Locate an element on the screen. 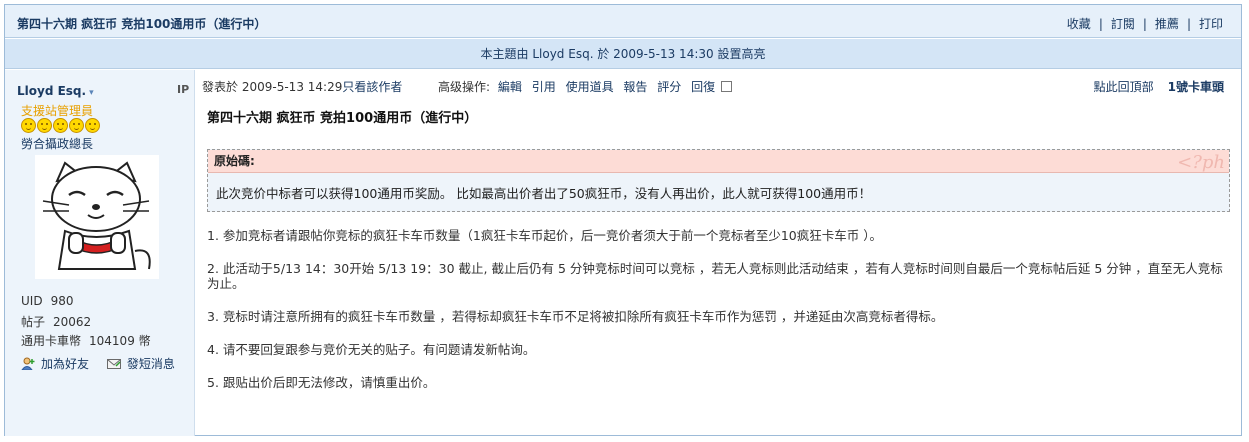  code-watermark: <?ph is located at coordinates (1201, 162).